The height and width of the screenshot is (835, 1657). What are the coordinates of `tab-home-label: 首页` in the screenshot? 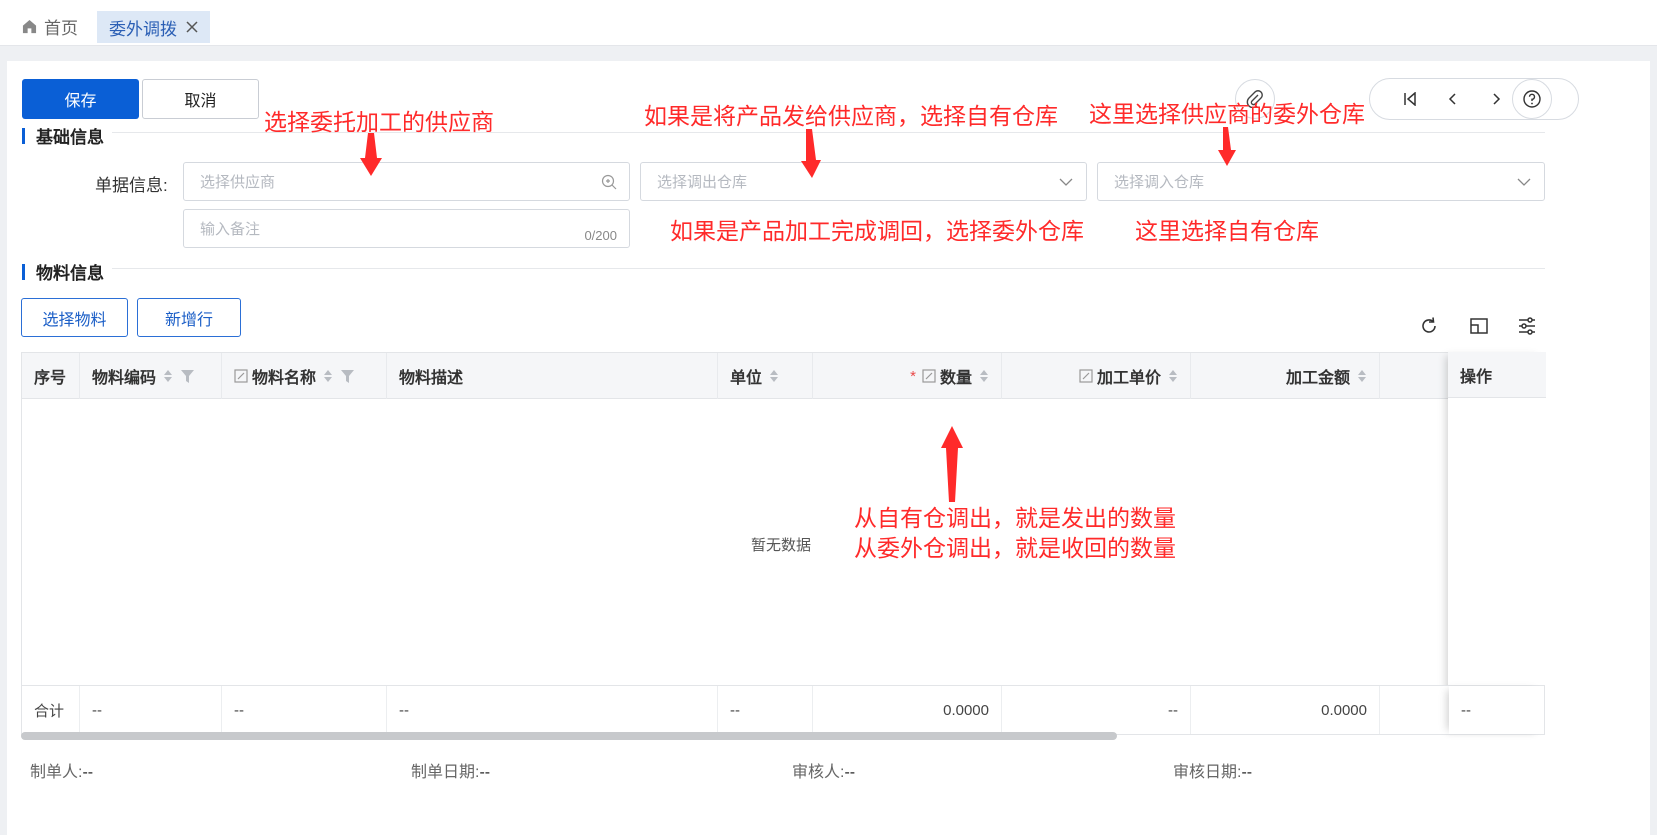 It's located at (61, 28).